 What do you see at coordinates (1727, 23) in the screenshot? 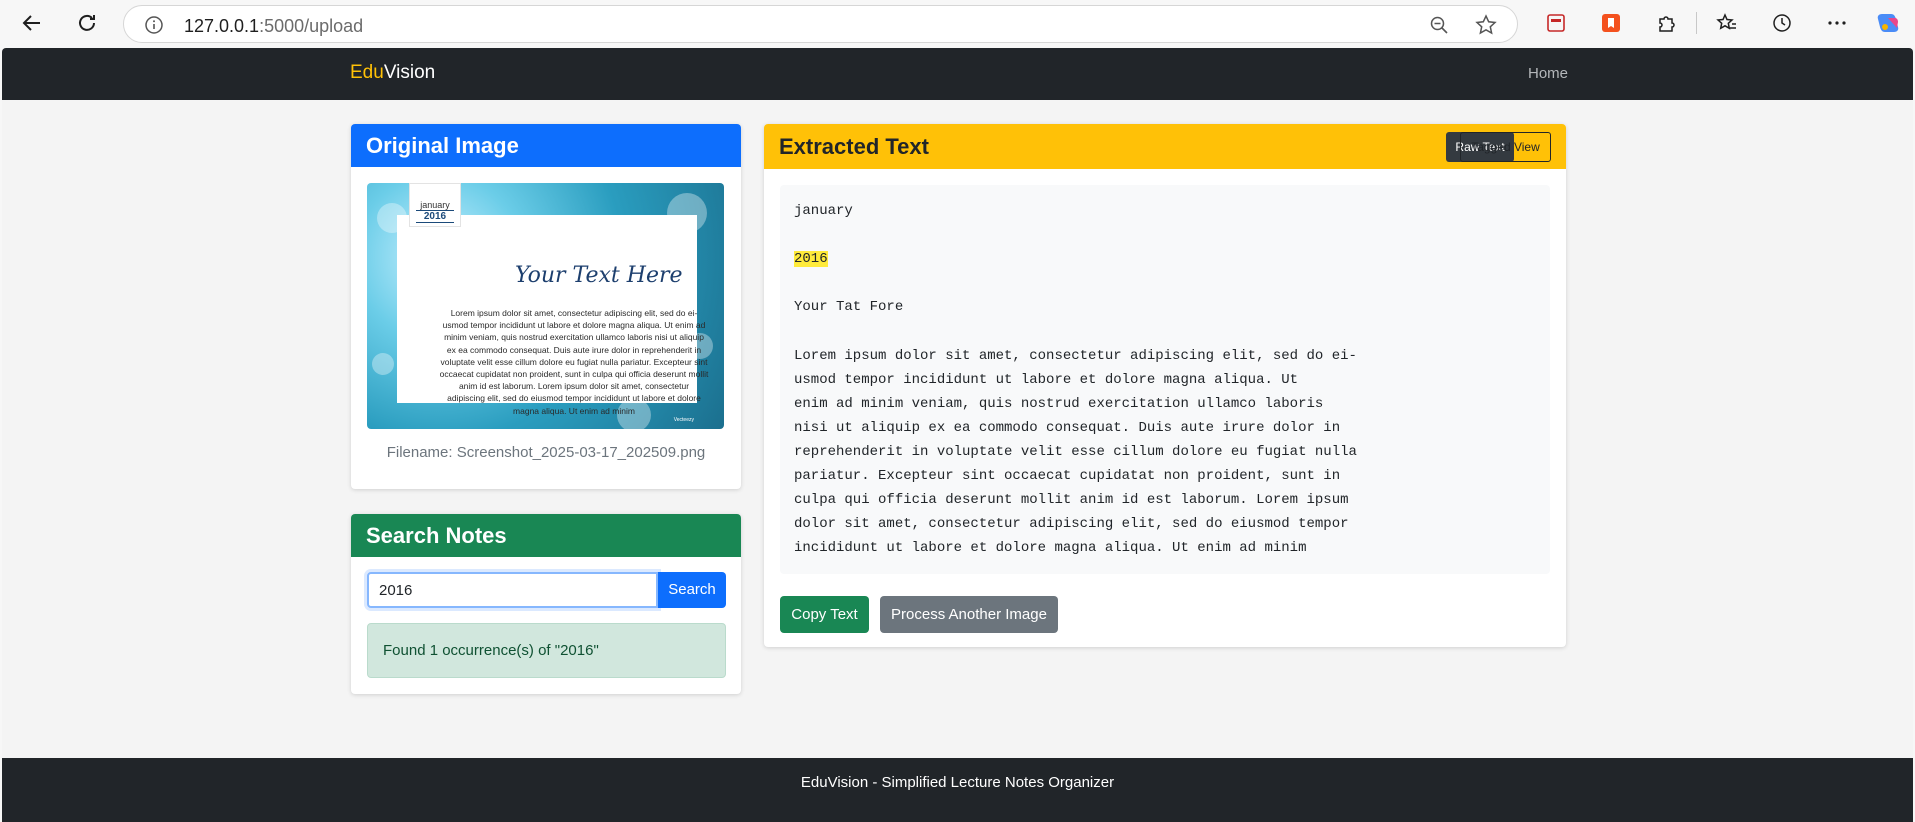
I see `favorites-icon` at bounding box center [1727, 23].